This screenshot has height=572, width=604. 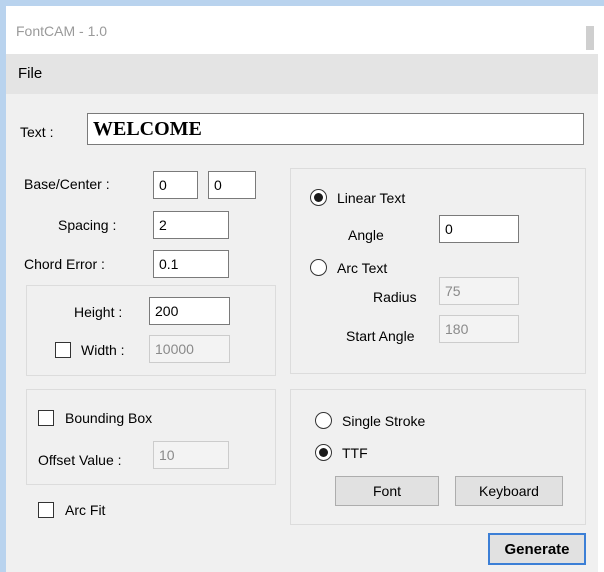 I want to click on radius-label: Radius, so click(x=395, y=297).